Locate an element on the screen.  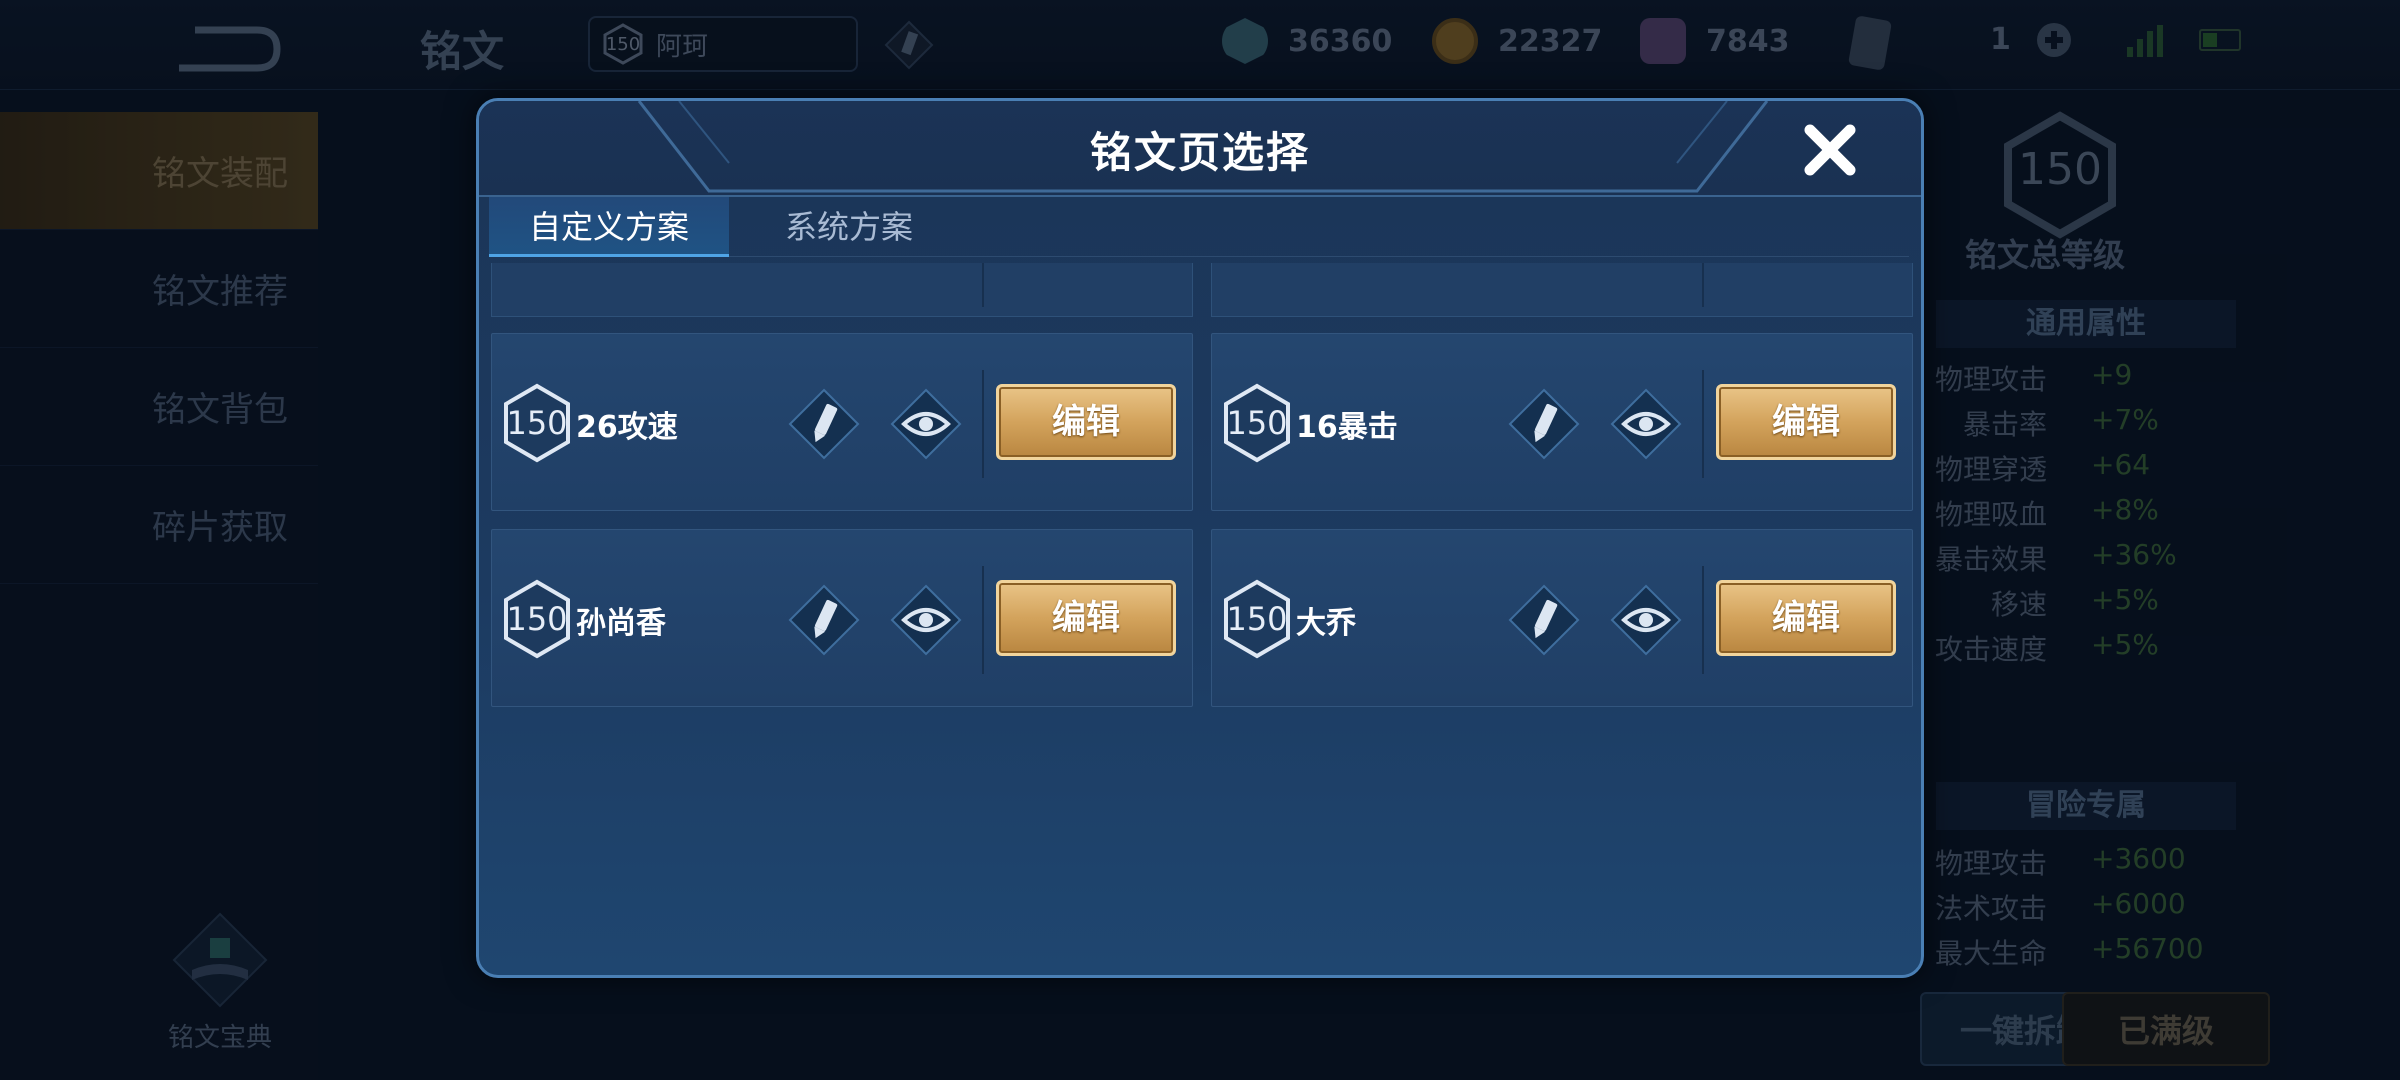
tab-custom-scheme: 自定义方案 is located at coordinates (609, 227).